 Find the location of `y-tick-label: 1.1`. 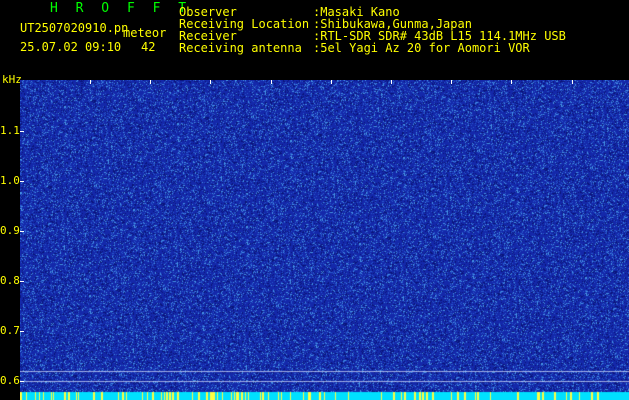

y-tick-label: 1.1 is located at coordinates (10, 130).